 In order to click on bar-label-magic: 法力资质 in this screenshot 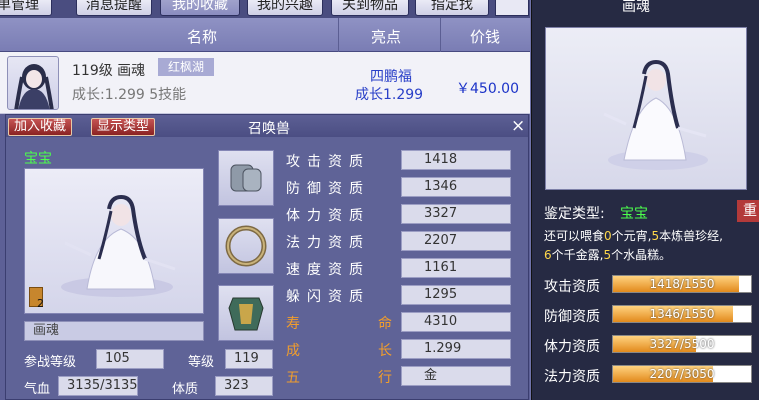, I will do `click(572, 377)`.